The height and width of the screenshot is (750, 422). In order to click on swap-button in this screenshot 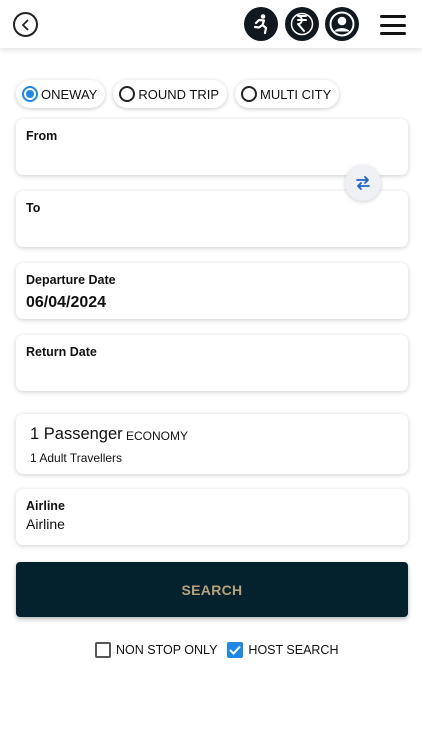, I will do `click(363, 183)`.